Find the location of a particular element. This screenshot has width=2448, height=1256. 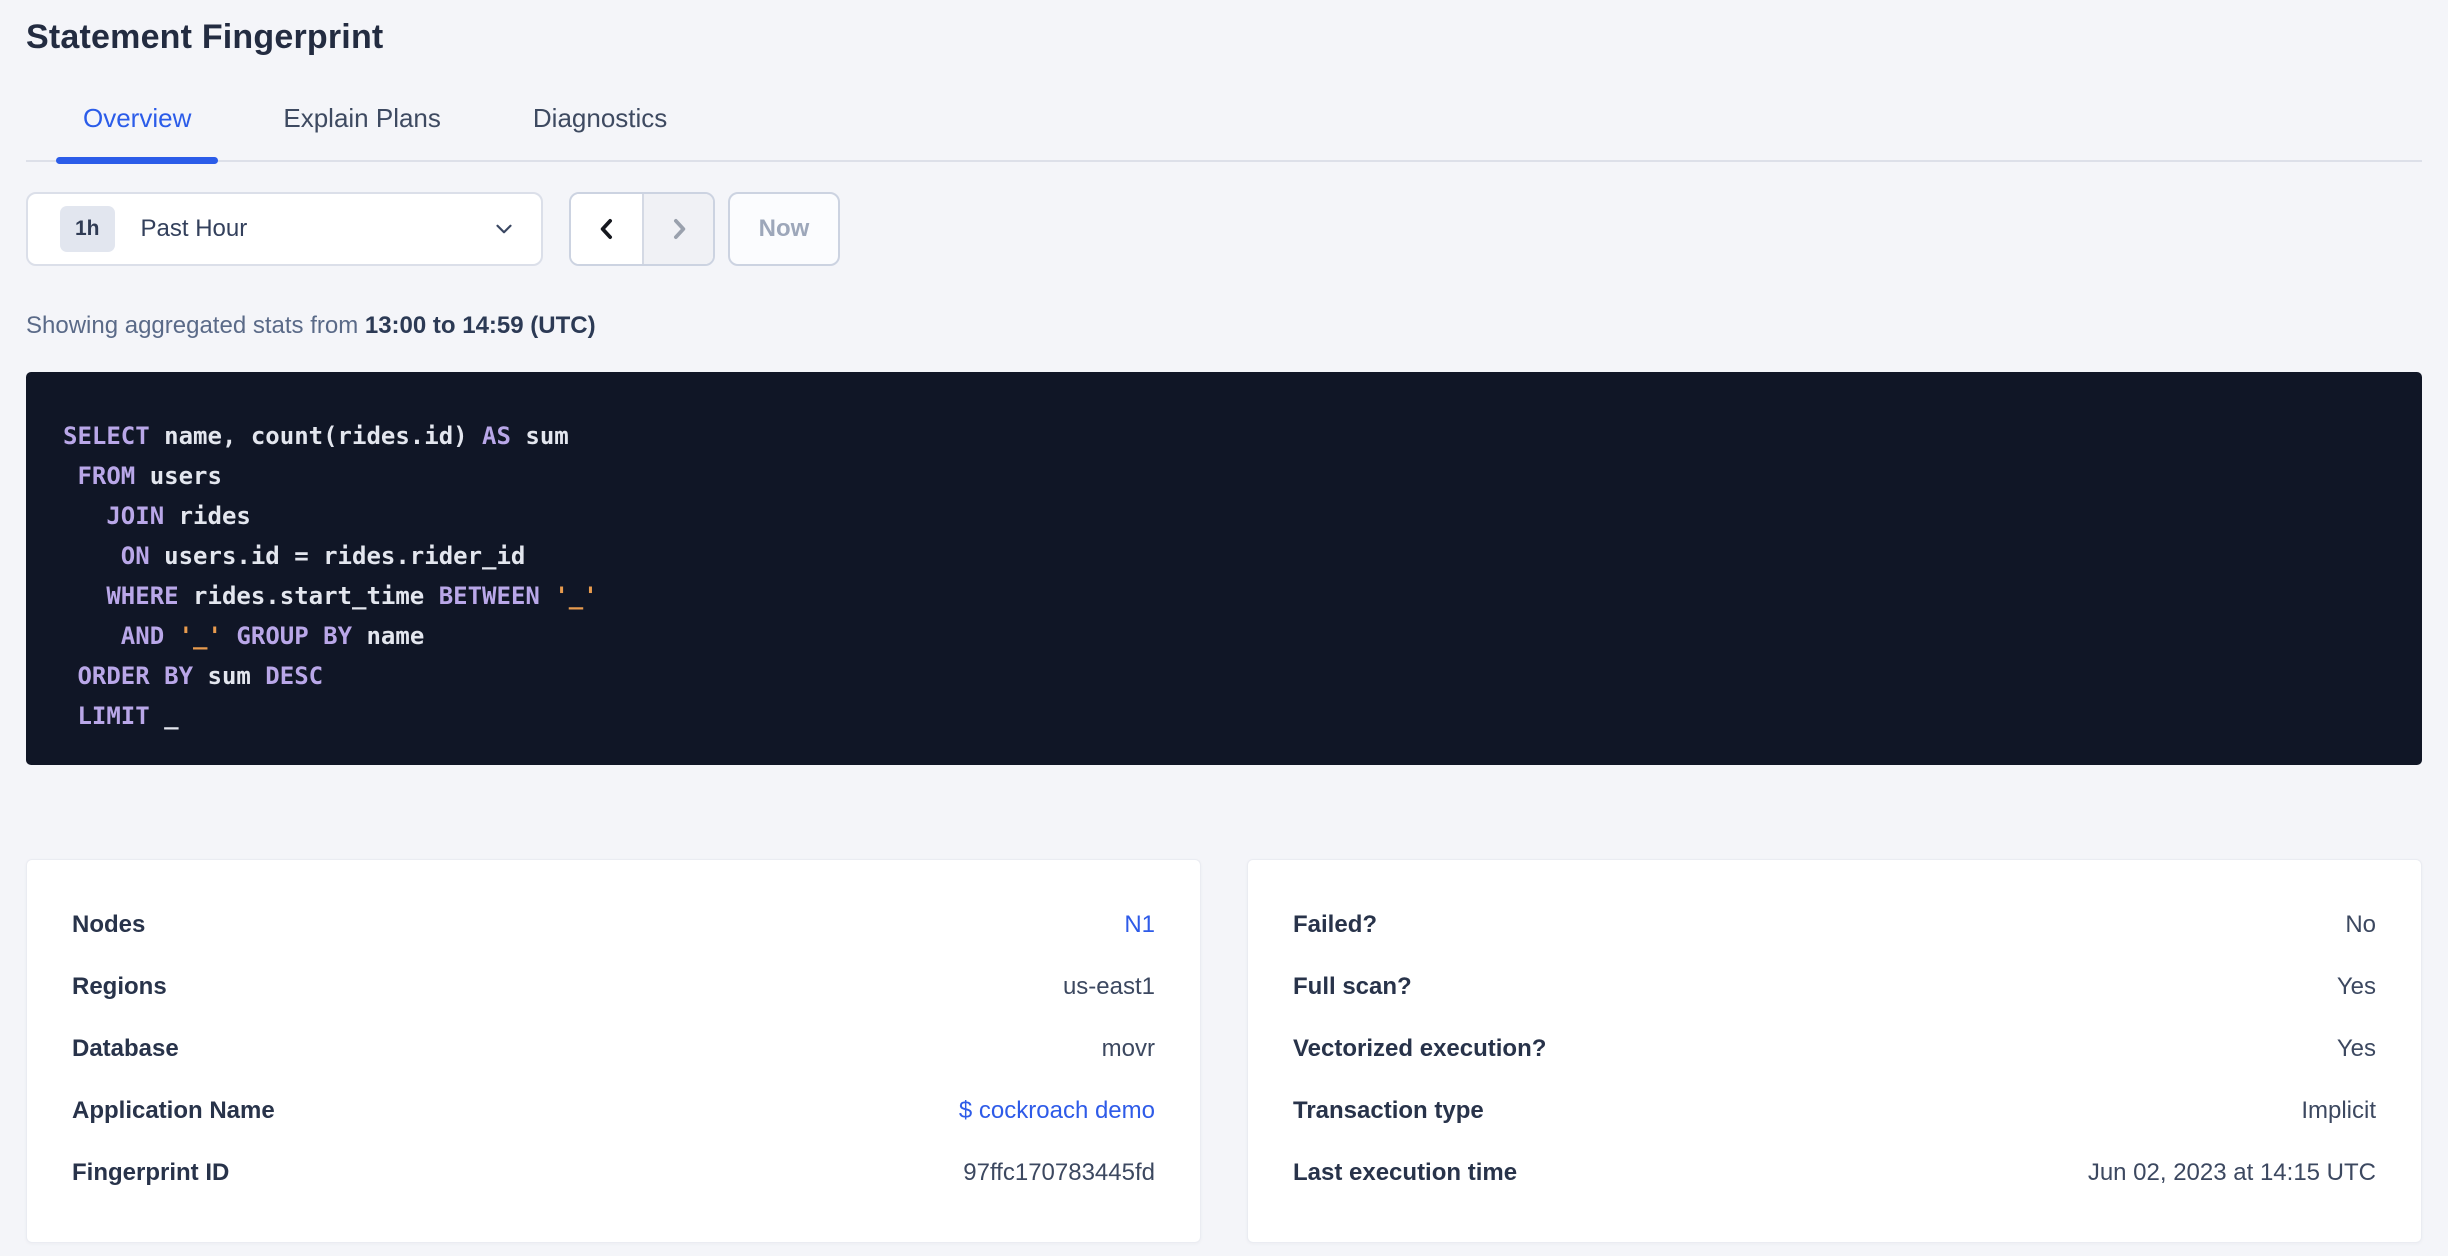

sql-token-kw: BETWEEN is located at coordinates (489, 596).